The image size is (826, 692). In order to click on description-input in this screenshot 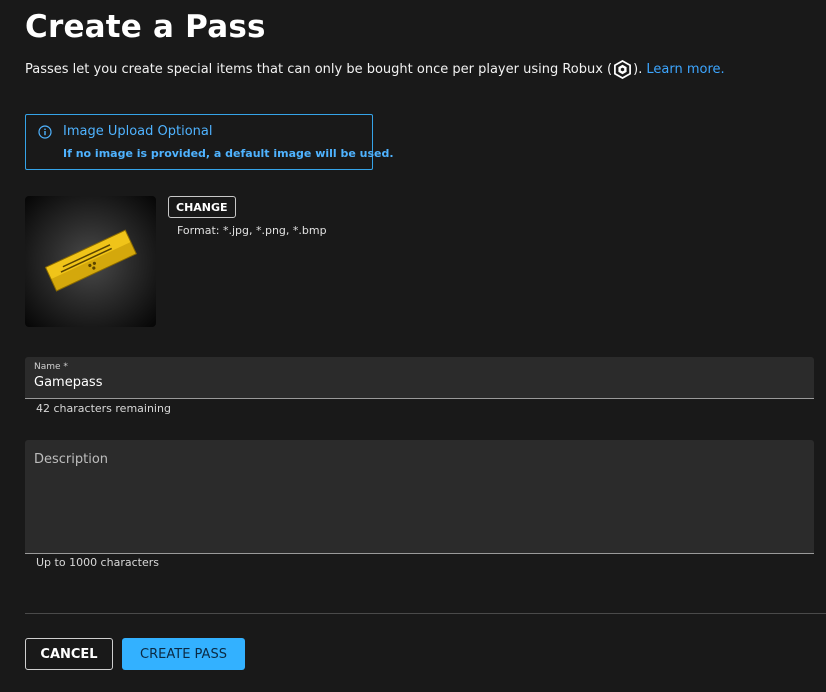, I will do `click(419, 498)`.